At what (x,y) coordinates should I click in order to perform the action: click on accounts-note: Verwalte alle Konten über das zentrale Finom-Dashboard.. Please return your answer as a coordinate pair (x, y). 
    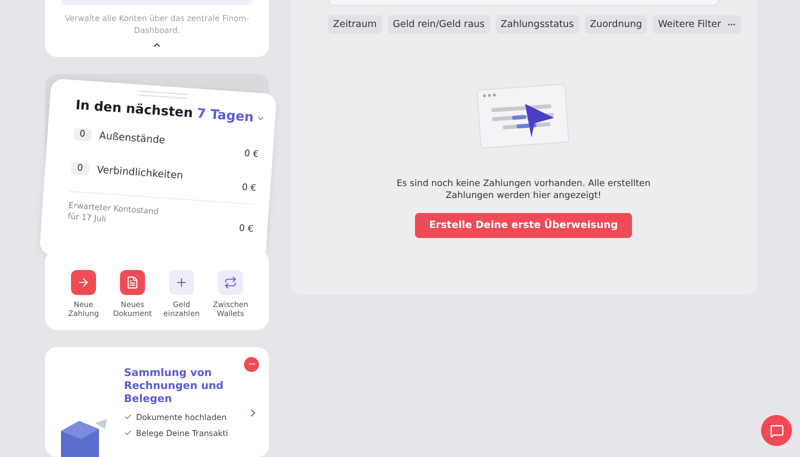
    Looking at the image, I should click on (157, 25).